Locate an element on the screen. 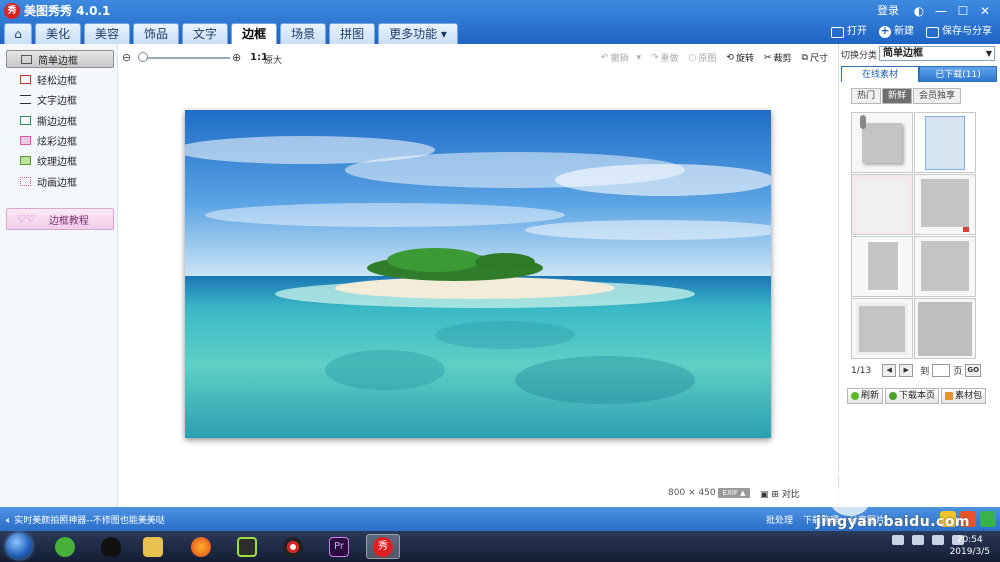 Image resolution: width=1000 pixels, height=562 pixels. top-actions: 打开 + 新建 保存与分享 is located at coordinates (911, 32).